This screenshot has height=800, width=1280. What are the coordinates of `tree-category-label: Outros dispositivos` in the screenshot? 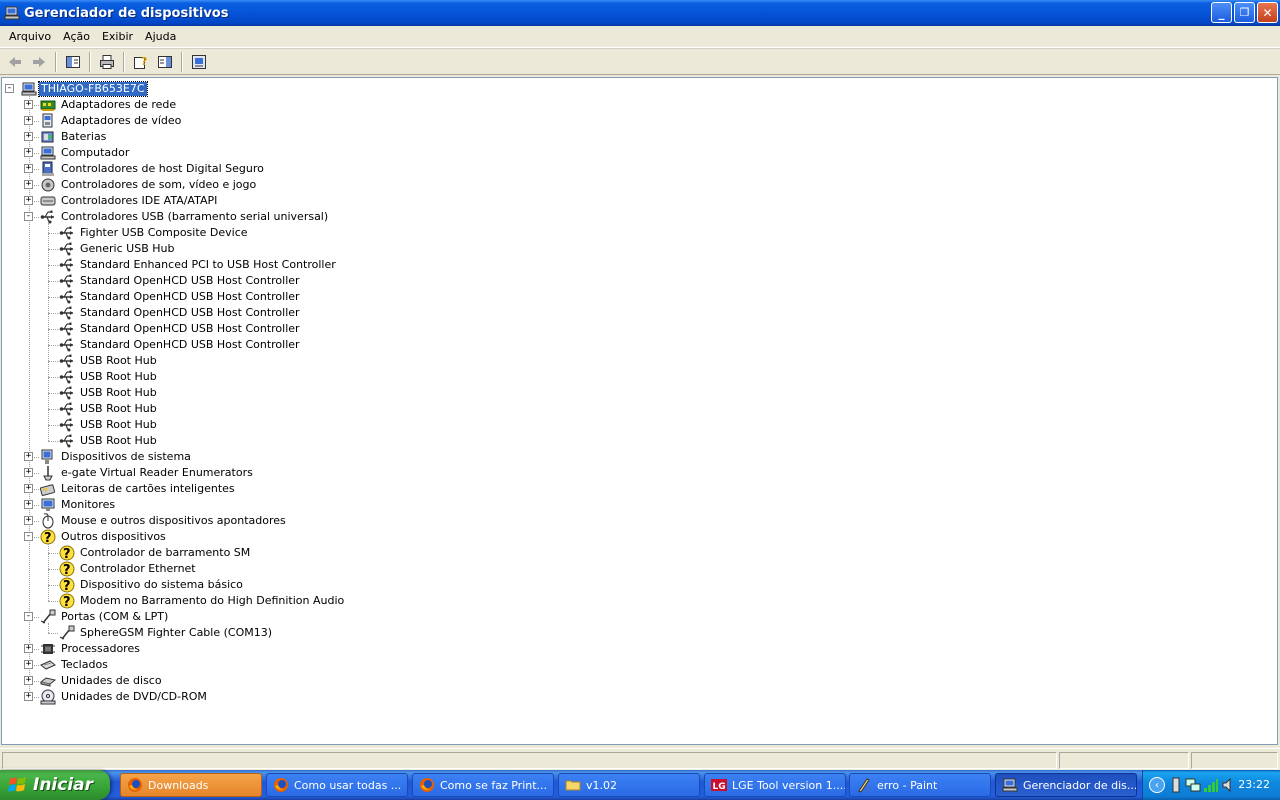 It's located at (113, 537).